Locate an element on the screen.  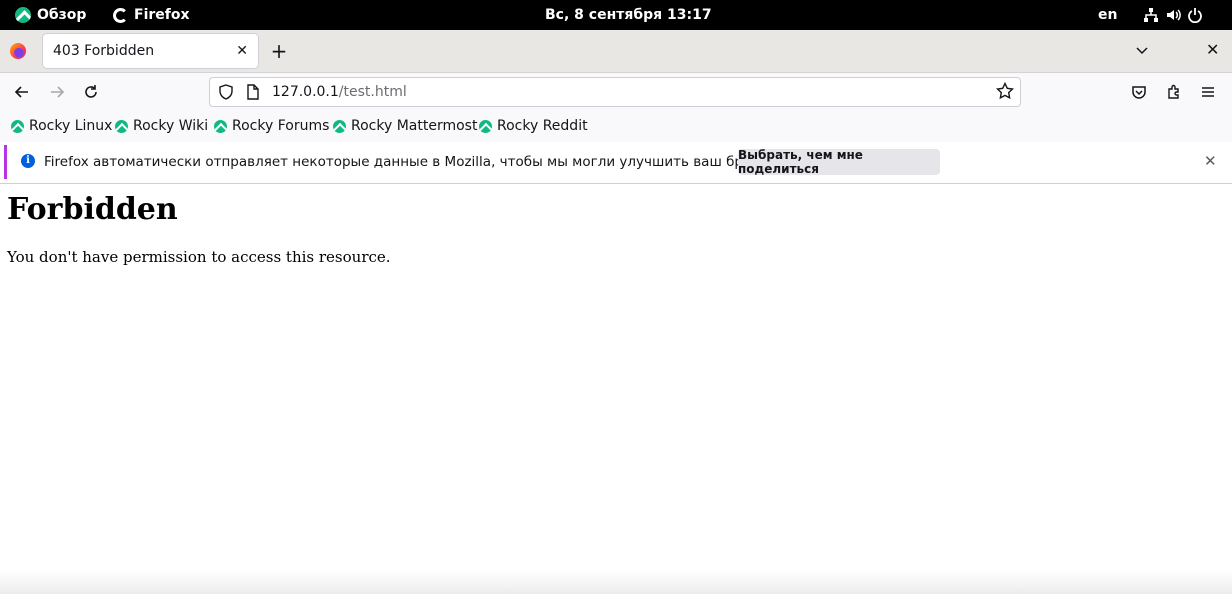
url-text: 127.0.0.1/test.html is located at coordinates (339, 92).